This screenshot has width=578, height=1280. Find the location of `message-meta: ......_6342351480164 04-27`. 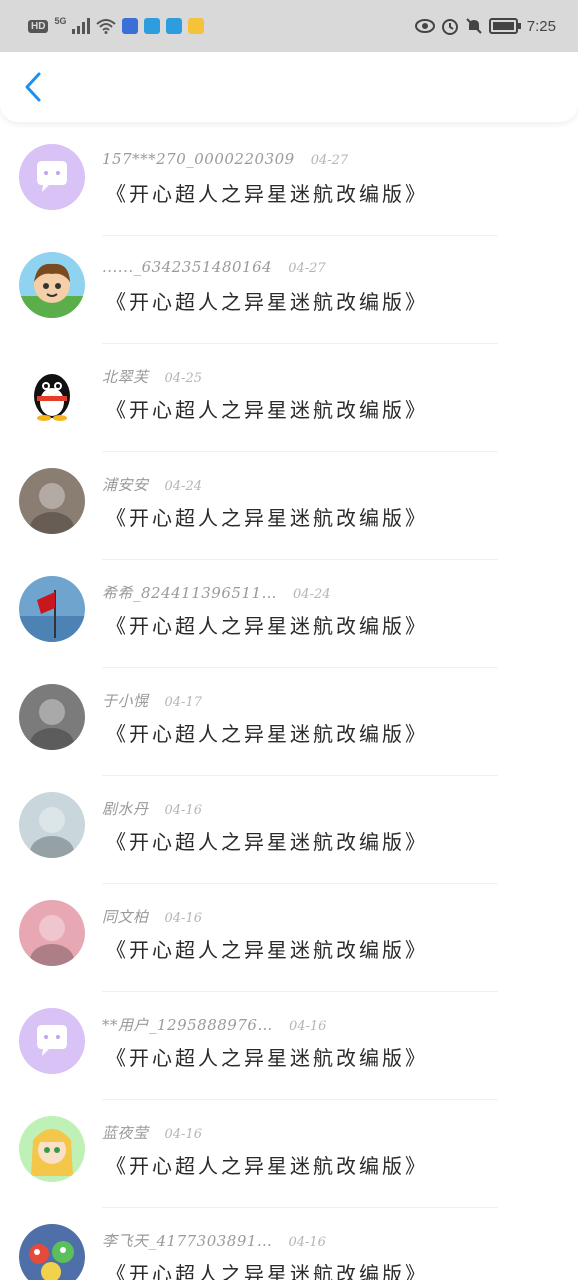

message-meta: ......_6342351480164 04-27 is located at coordinates (214, 267).